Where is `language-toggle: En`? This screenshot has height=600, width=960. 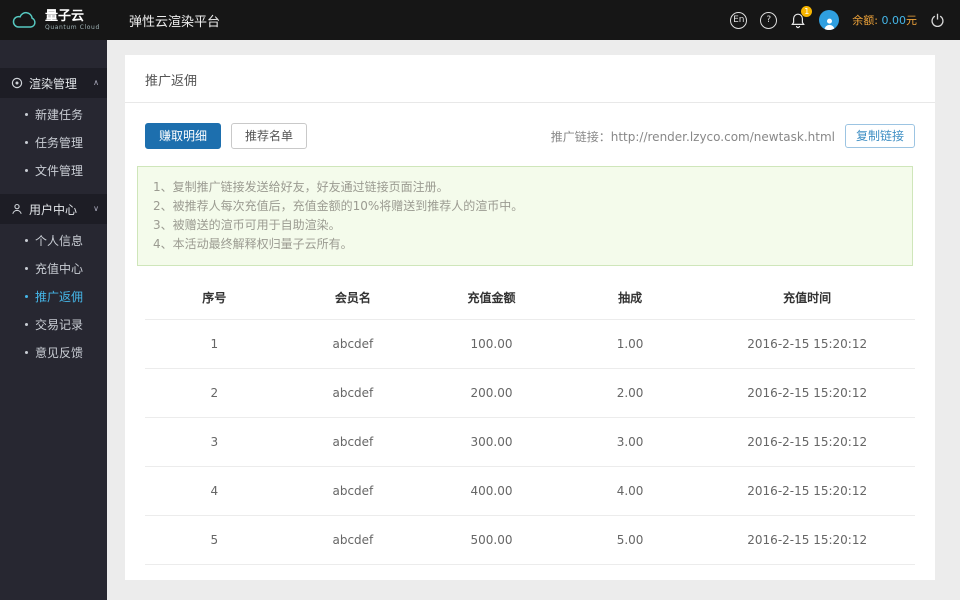
language-toggle: En is located at coordinates (739, 20).